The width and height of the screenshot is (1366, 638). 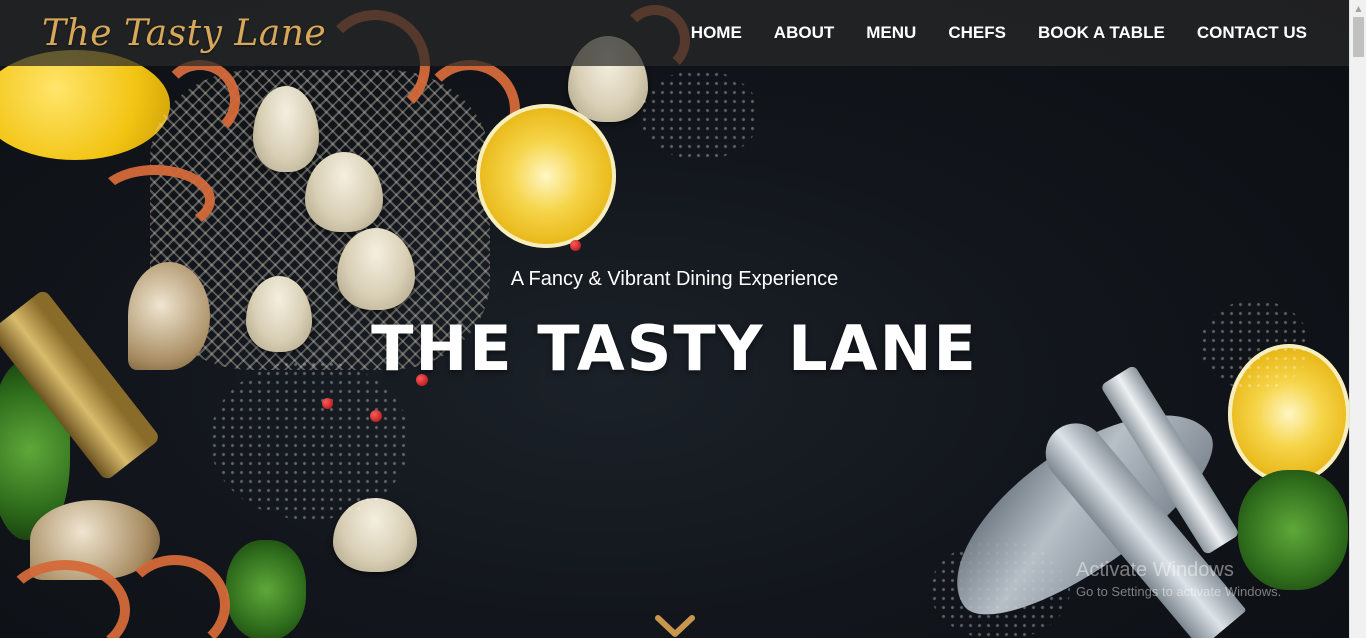 I want to click on chevron-down-icon, so click(x=675, y=626).